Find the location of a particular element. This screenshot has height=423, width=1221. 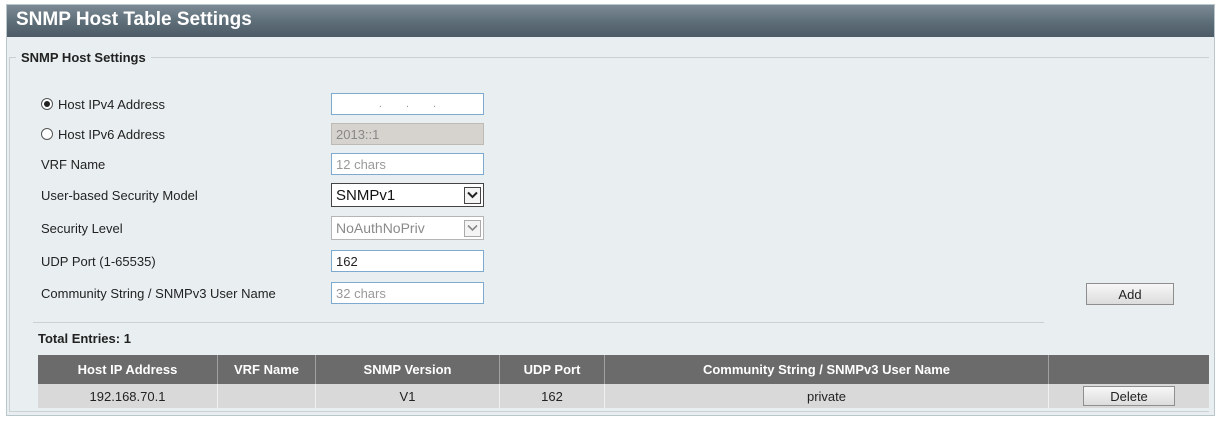

version-cell: V1 is located at coordinates (407, 396).